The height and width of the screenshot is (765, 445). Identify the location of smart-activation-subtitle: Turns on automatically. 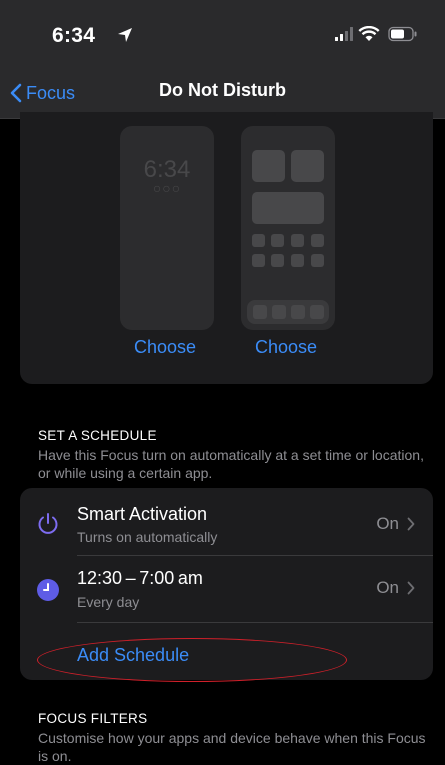
(147, 537).